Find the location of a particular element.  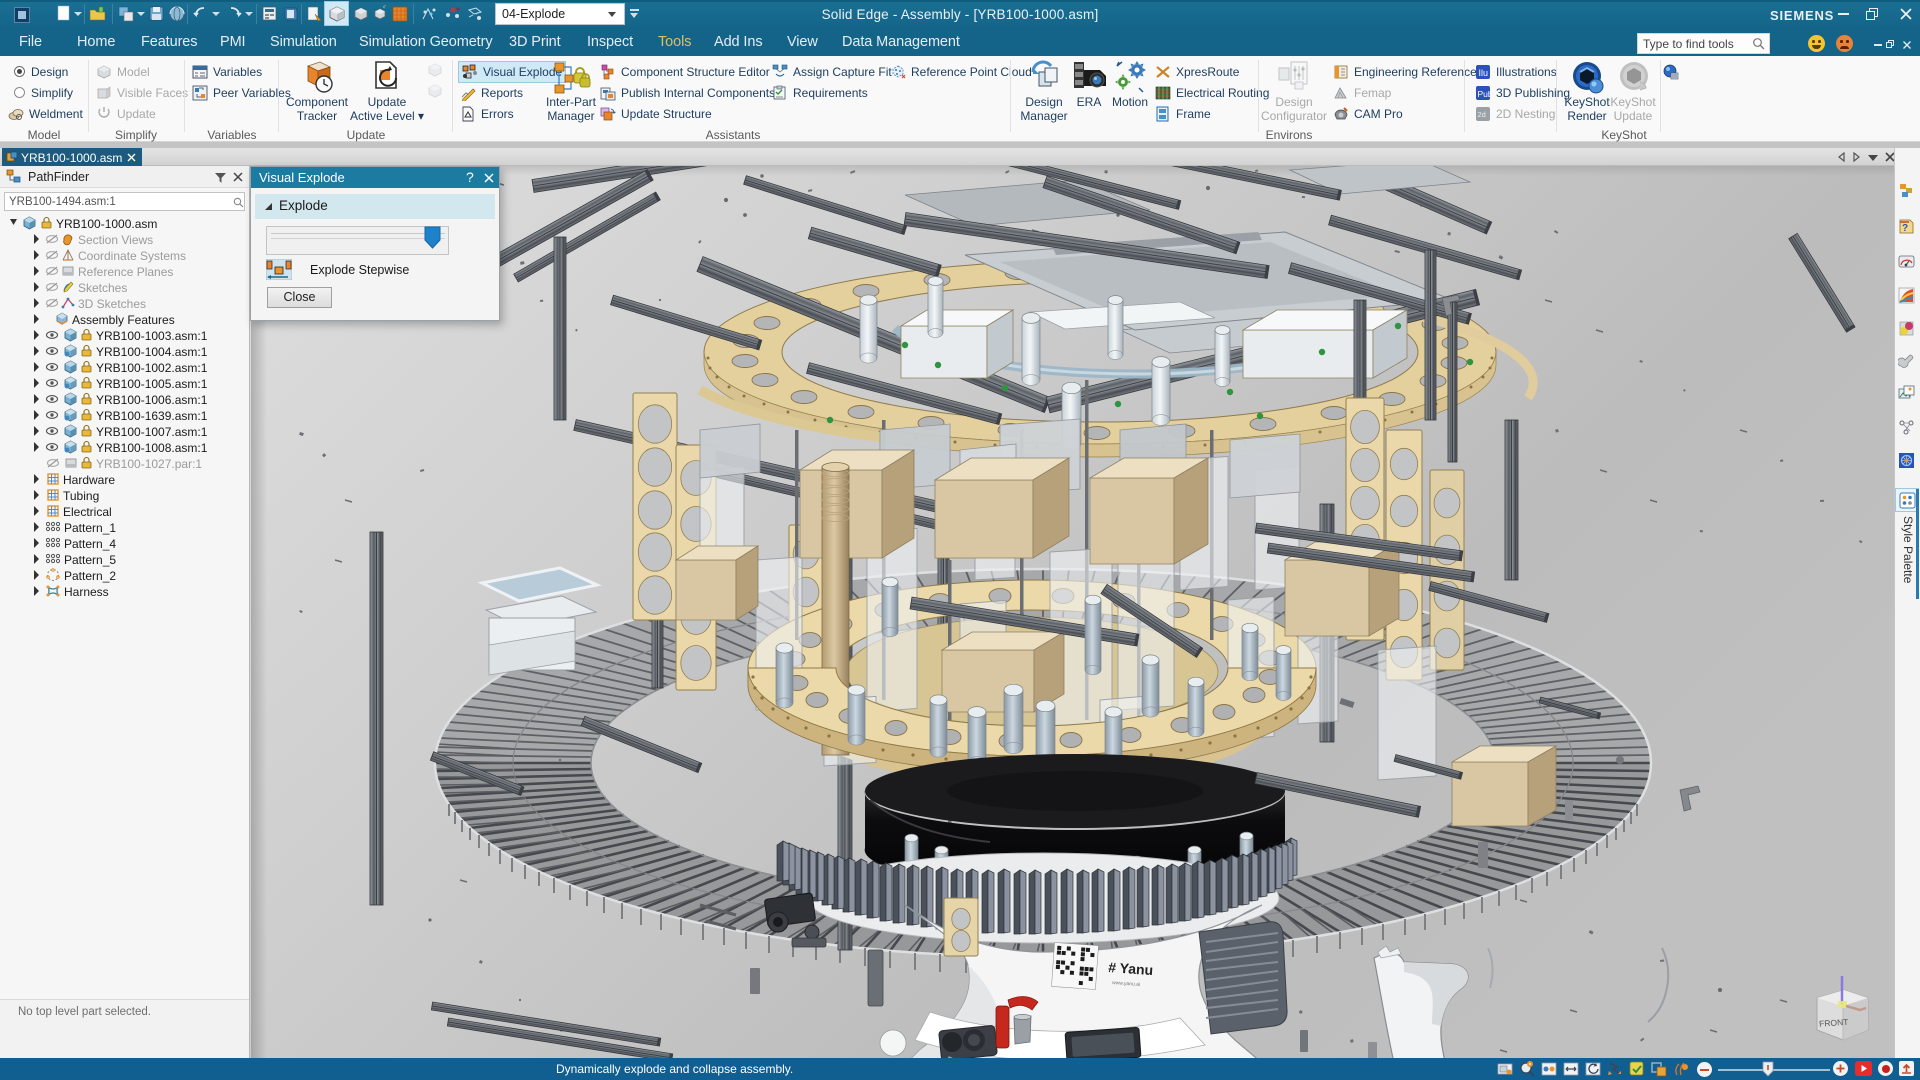

svg-text: # Yanu is located at coordinates (1131, 968).